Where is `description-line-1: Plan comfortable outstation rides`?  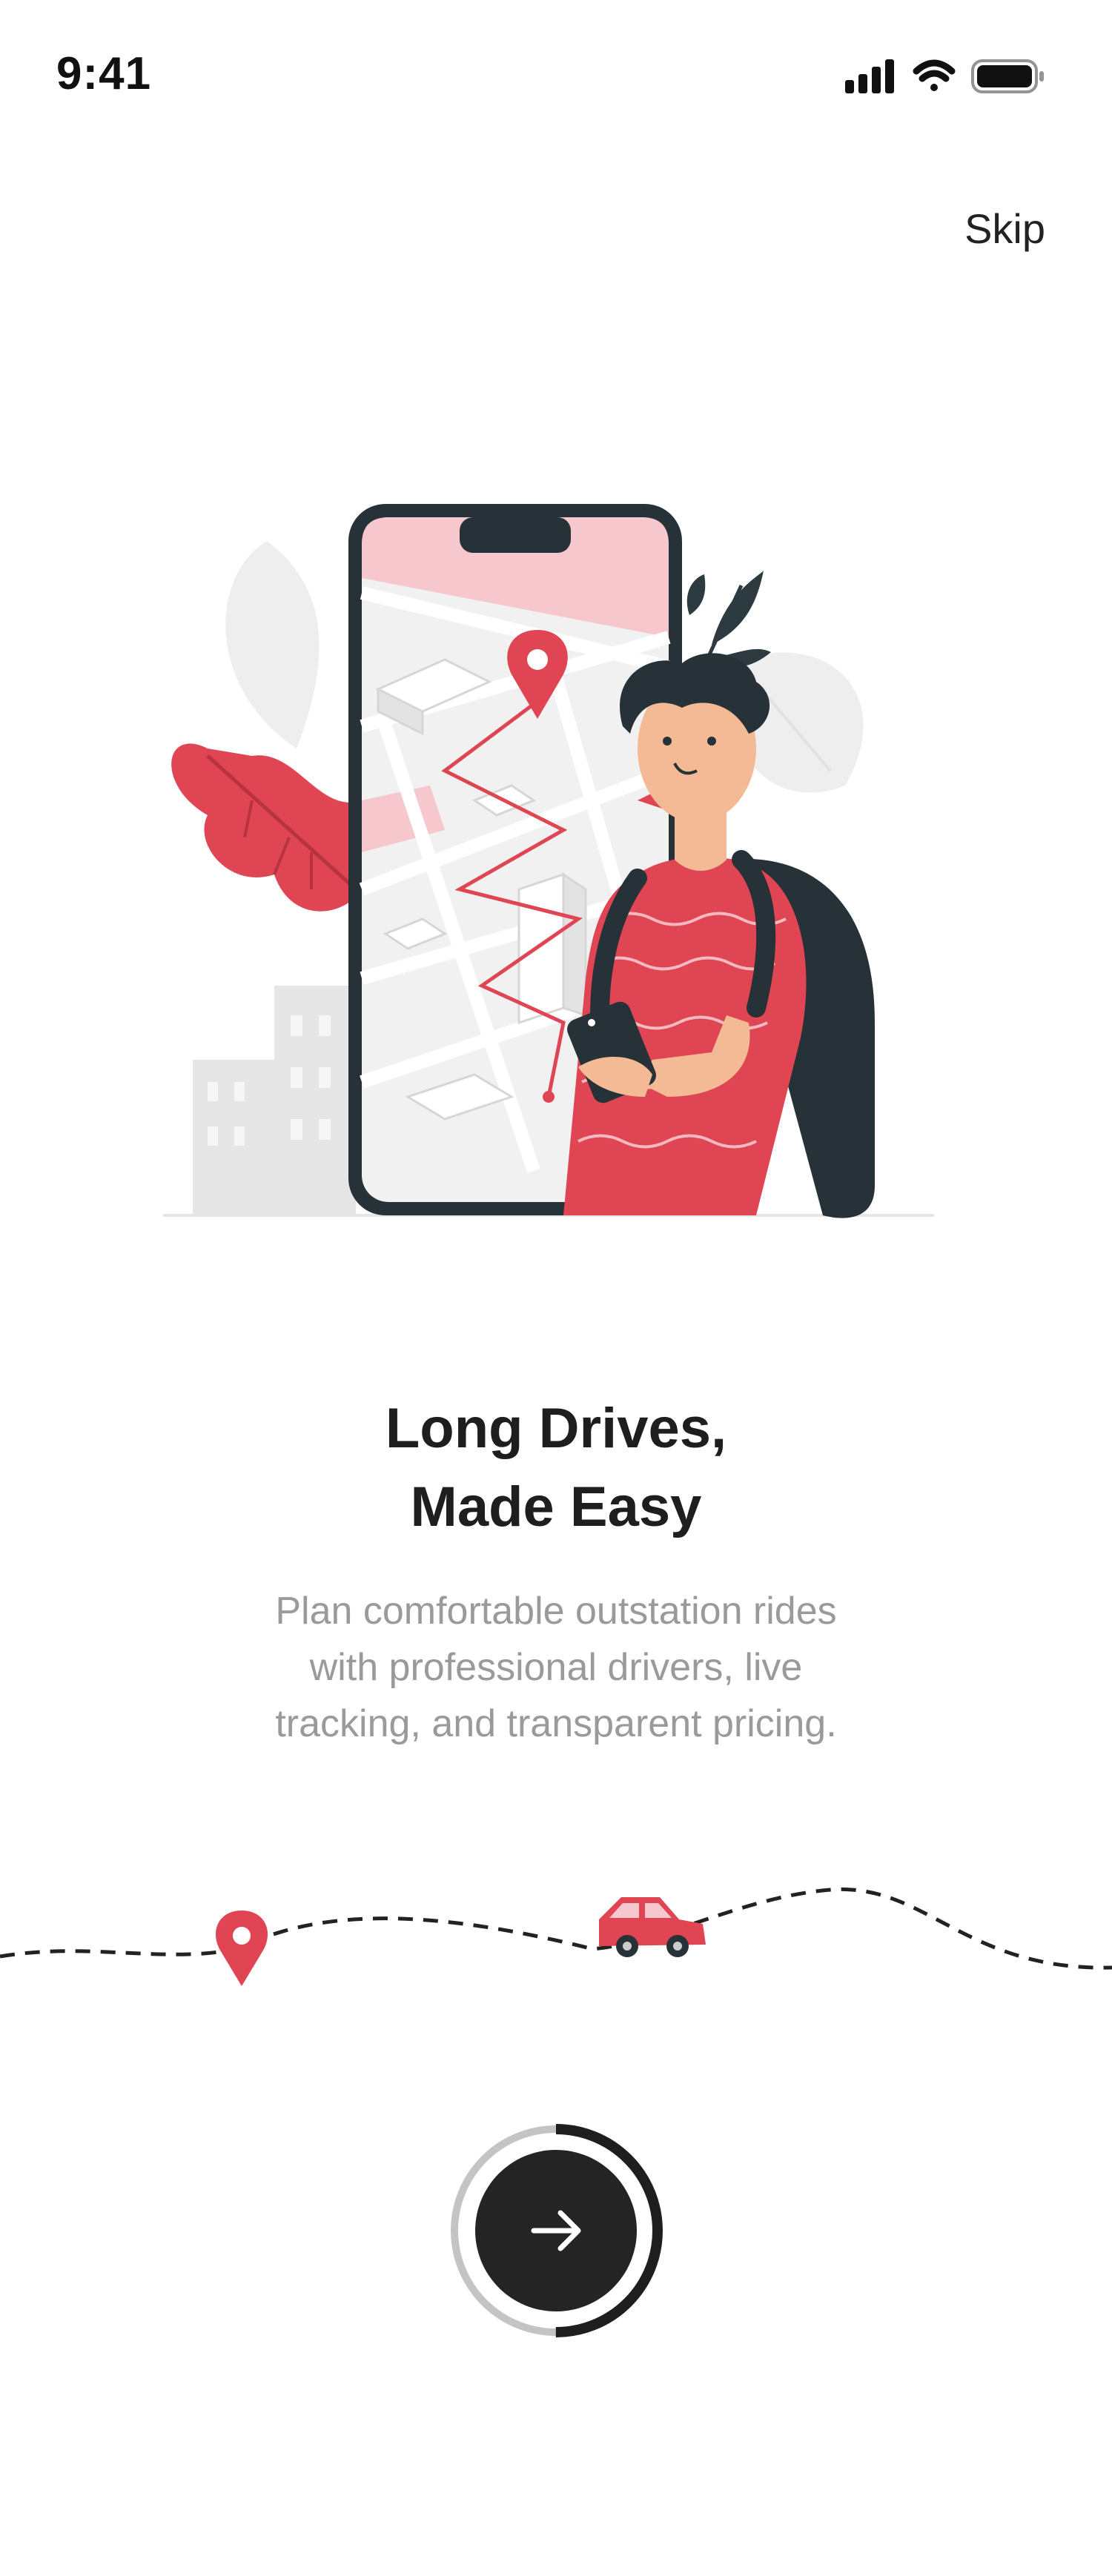
description-line-1: Plan comfortable outstation rides is located at coordinates (556, 1611).